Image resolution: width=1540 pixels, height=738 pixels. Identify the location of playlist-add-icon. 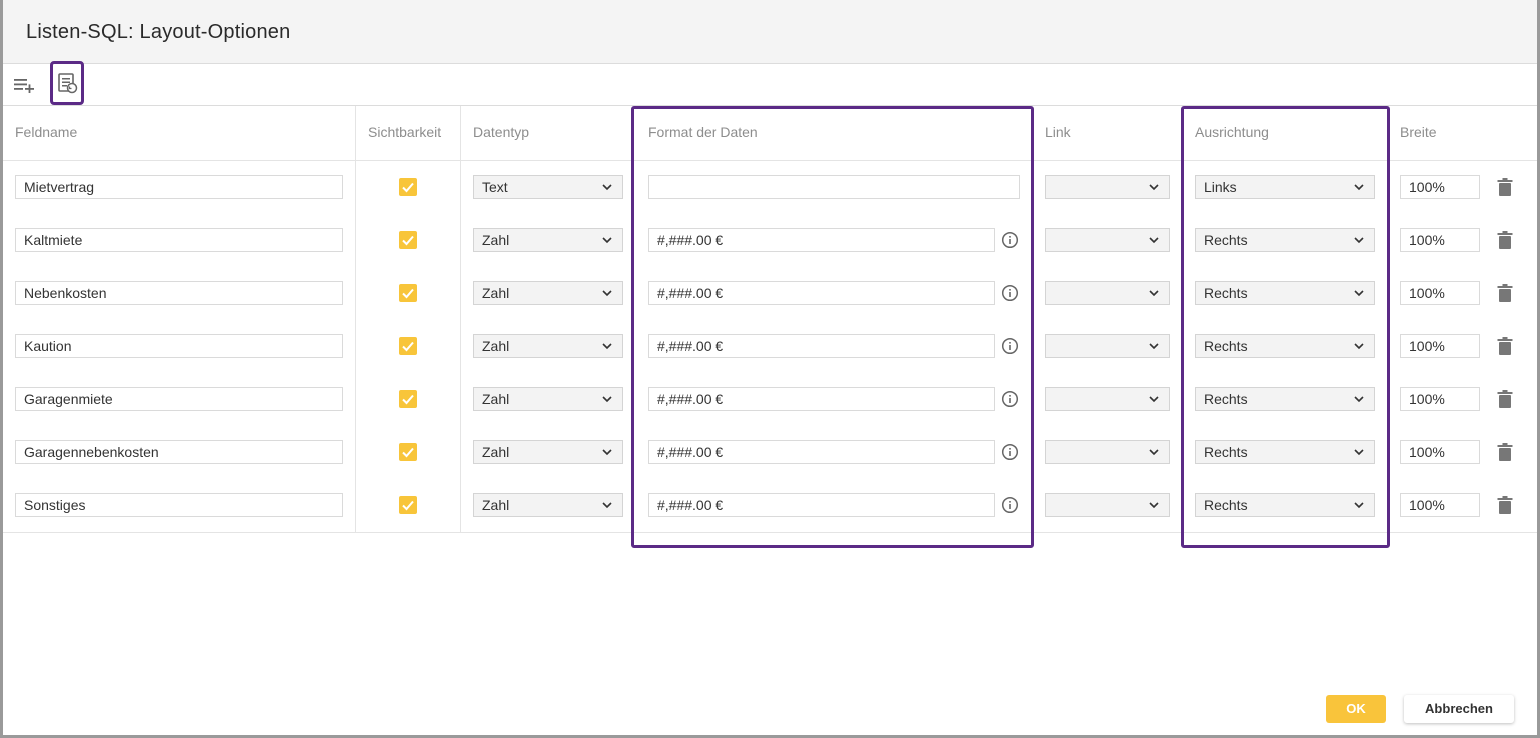
(24, 86).